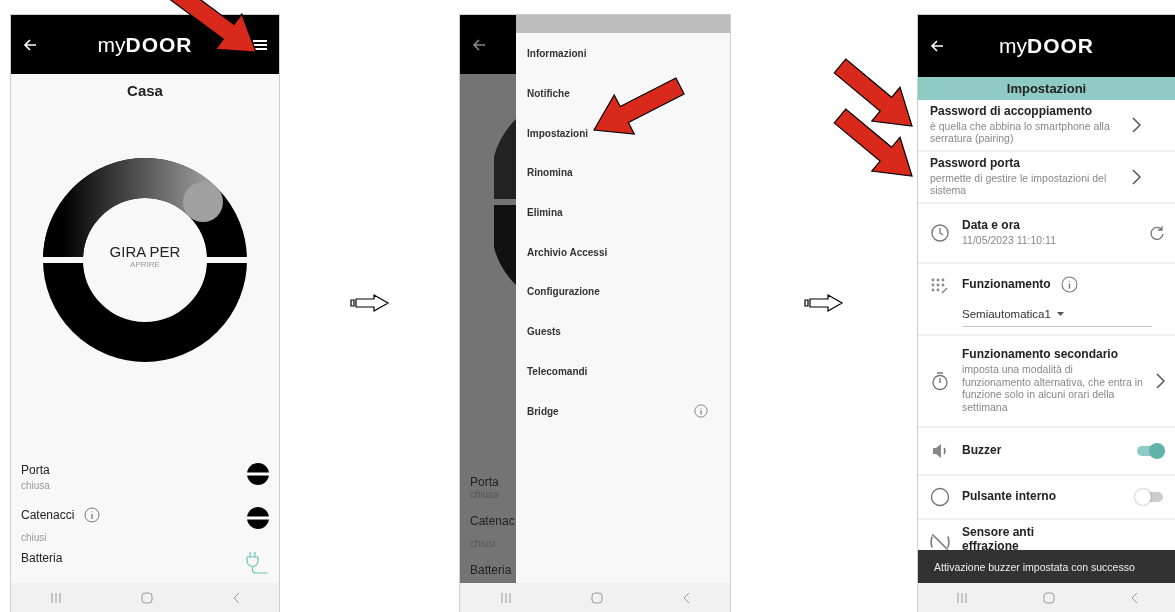 This screenshot has width=1175, height=612. Describe the element at coordinates (1046, 566) in the screenshot. I see `snackbar-message: Attivazione buzzer impostata con successo` at that location.